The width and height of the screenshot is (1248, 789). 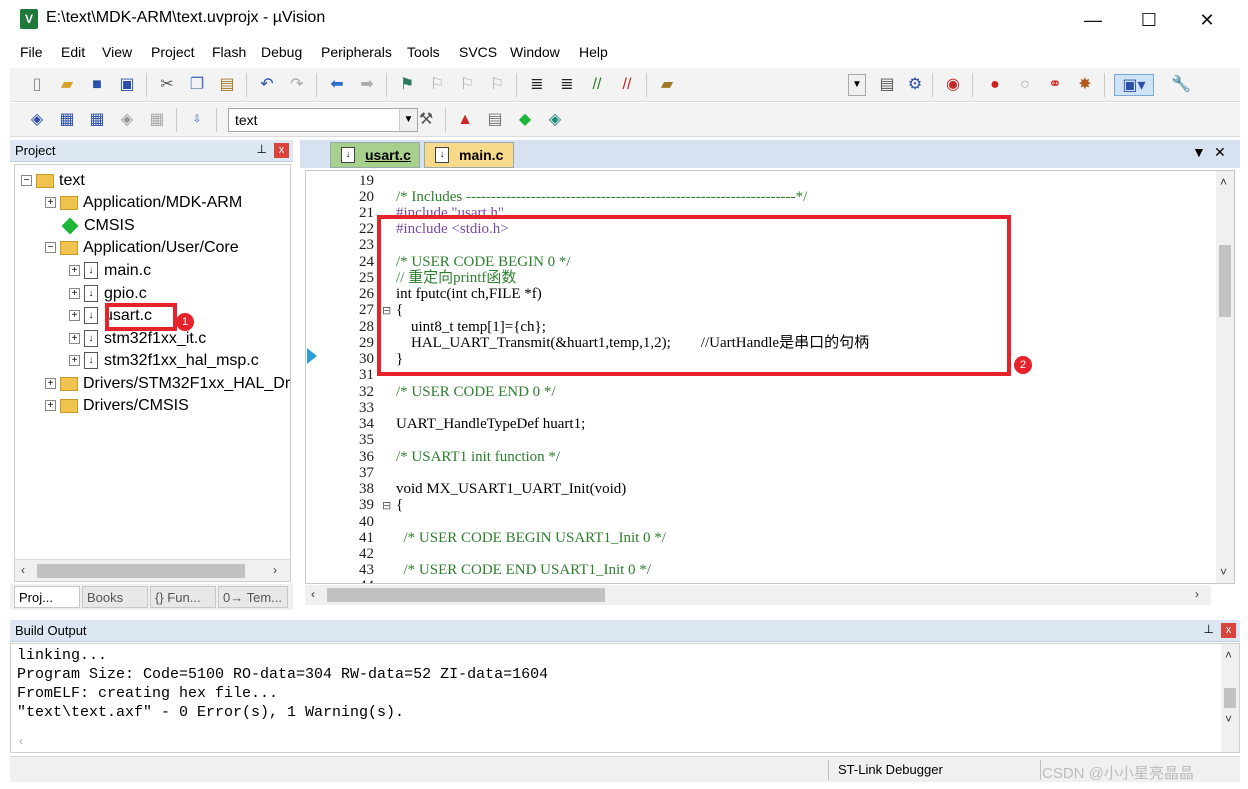 What do you see at coordinates (173, 52) in the screenshot?
I see `menu-project: Project` at bounding box center [173, 52].